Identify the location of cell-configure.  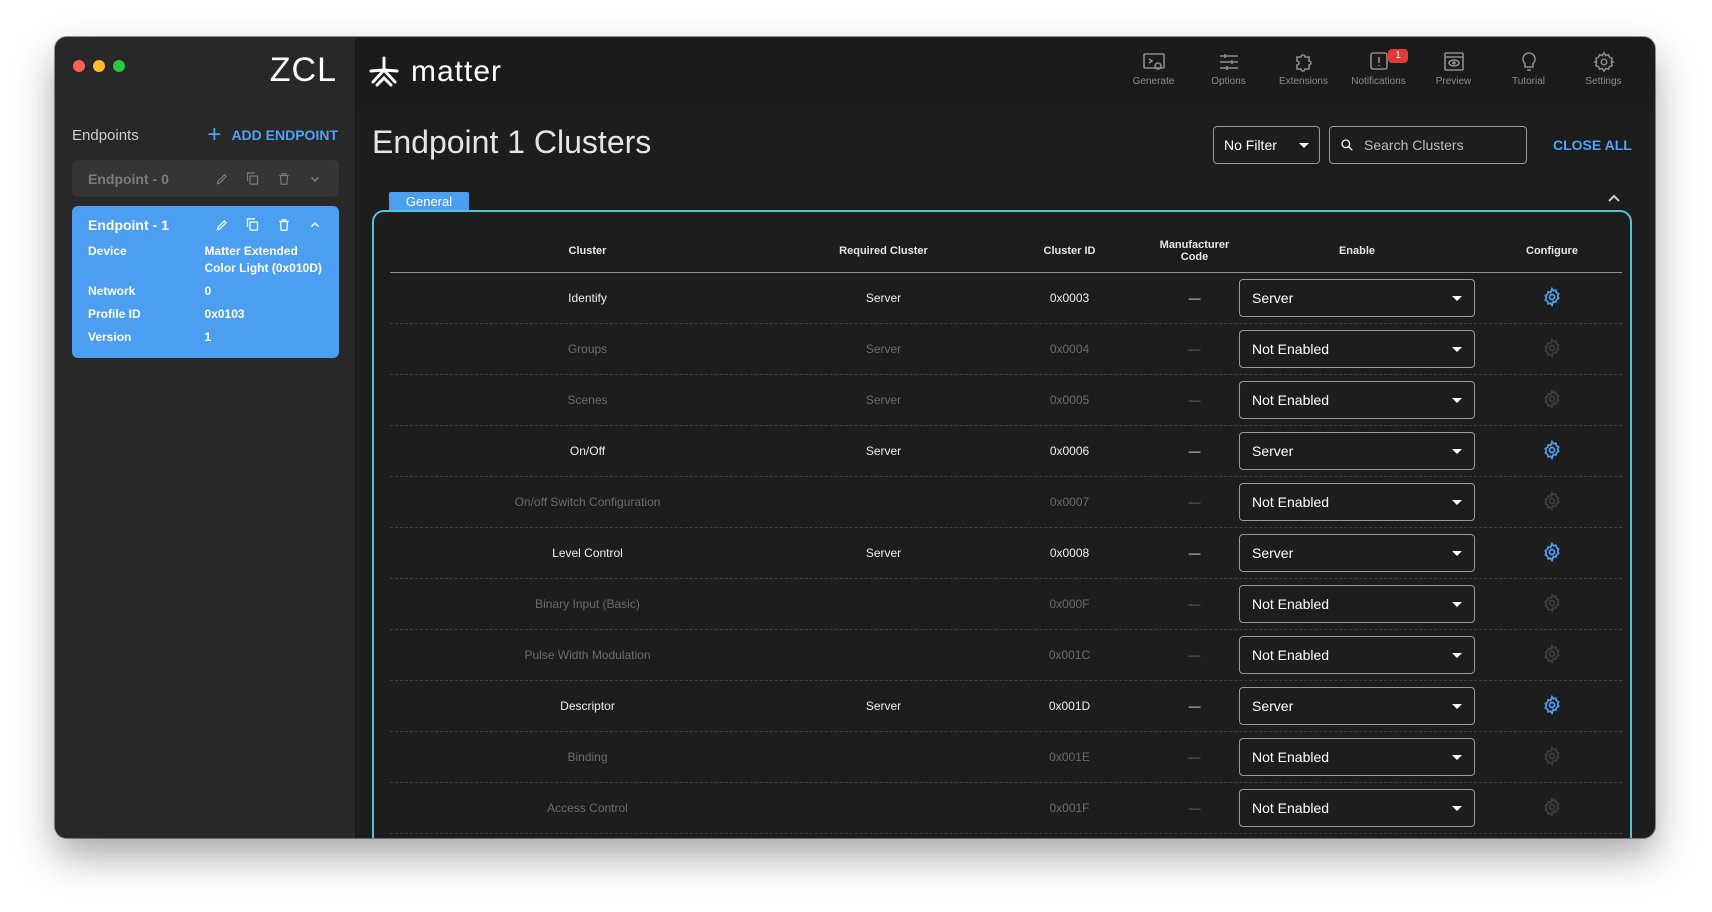
(1552, 451).